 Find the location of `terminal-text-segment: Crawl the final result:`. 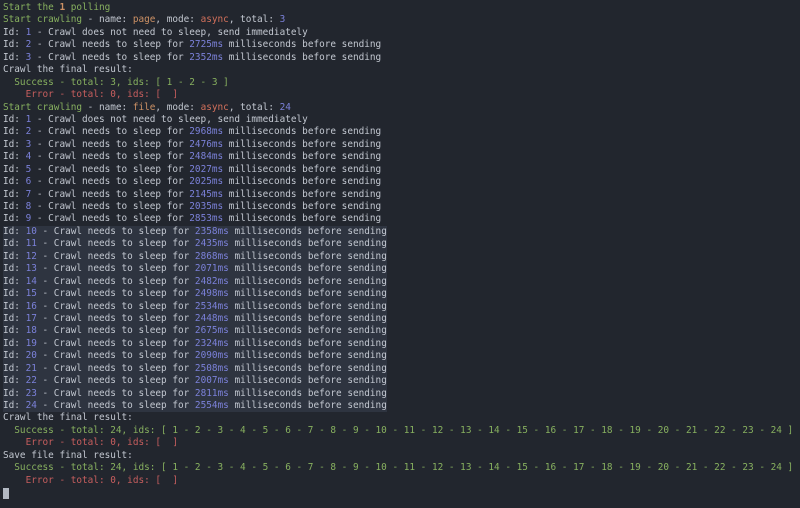

terminal-text-segment: Crawl the final result: is located at coordinates (68, 418).